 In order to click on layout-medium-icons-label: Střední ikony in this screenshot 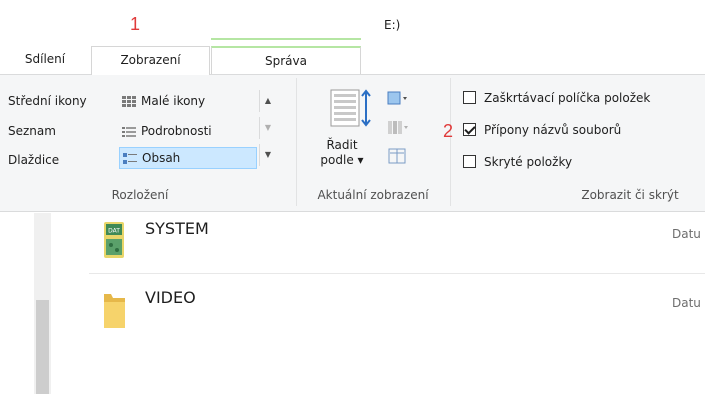, I will do `click(47, 101)`.